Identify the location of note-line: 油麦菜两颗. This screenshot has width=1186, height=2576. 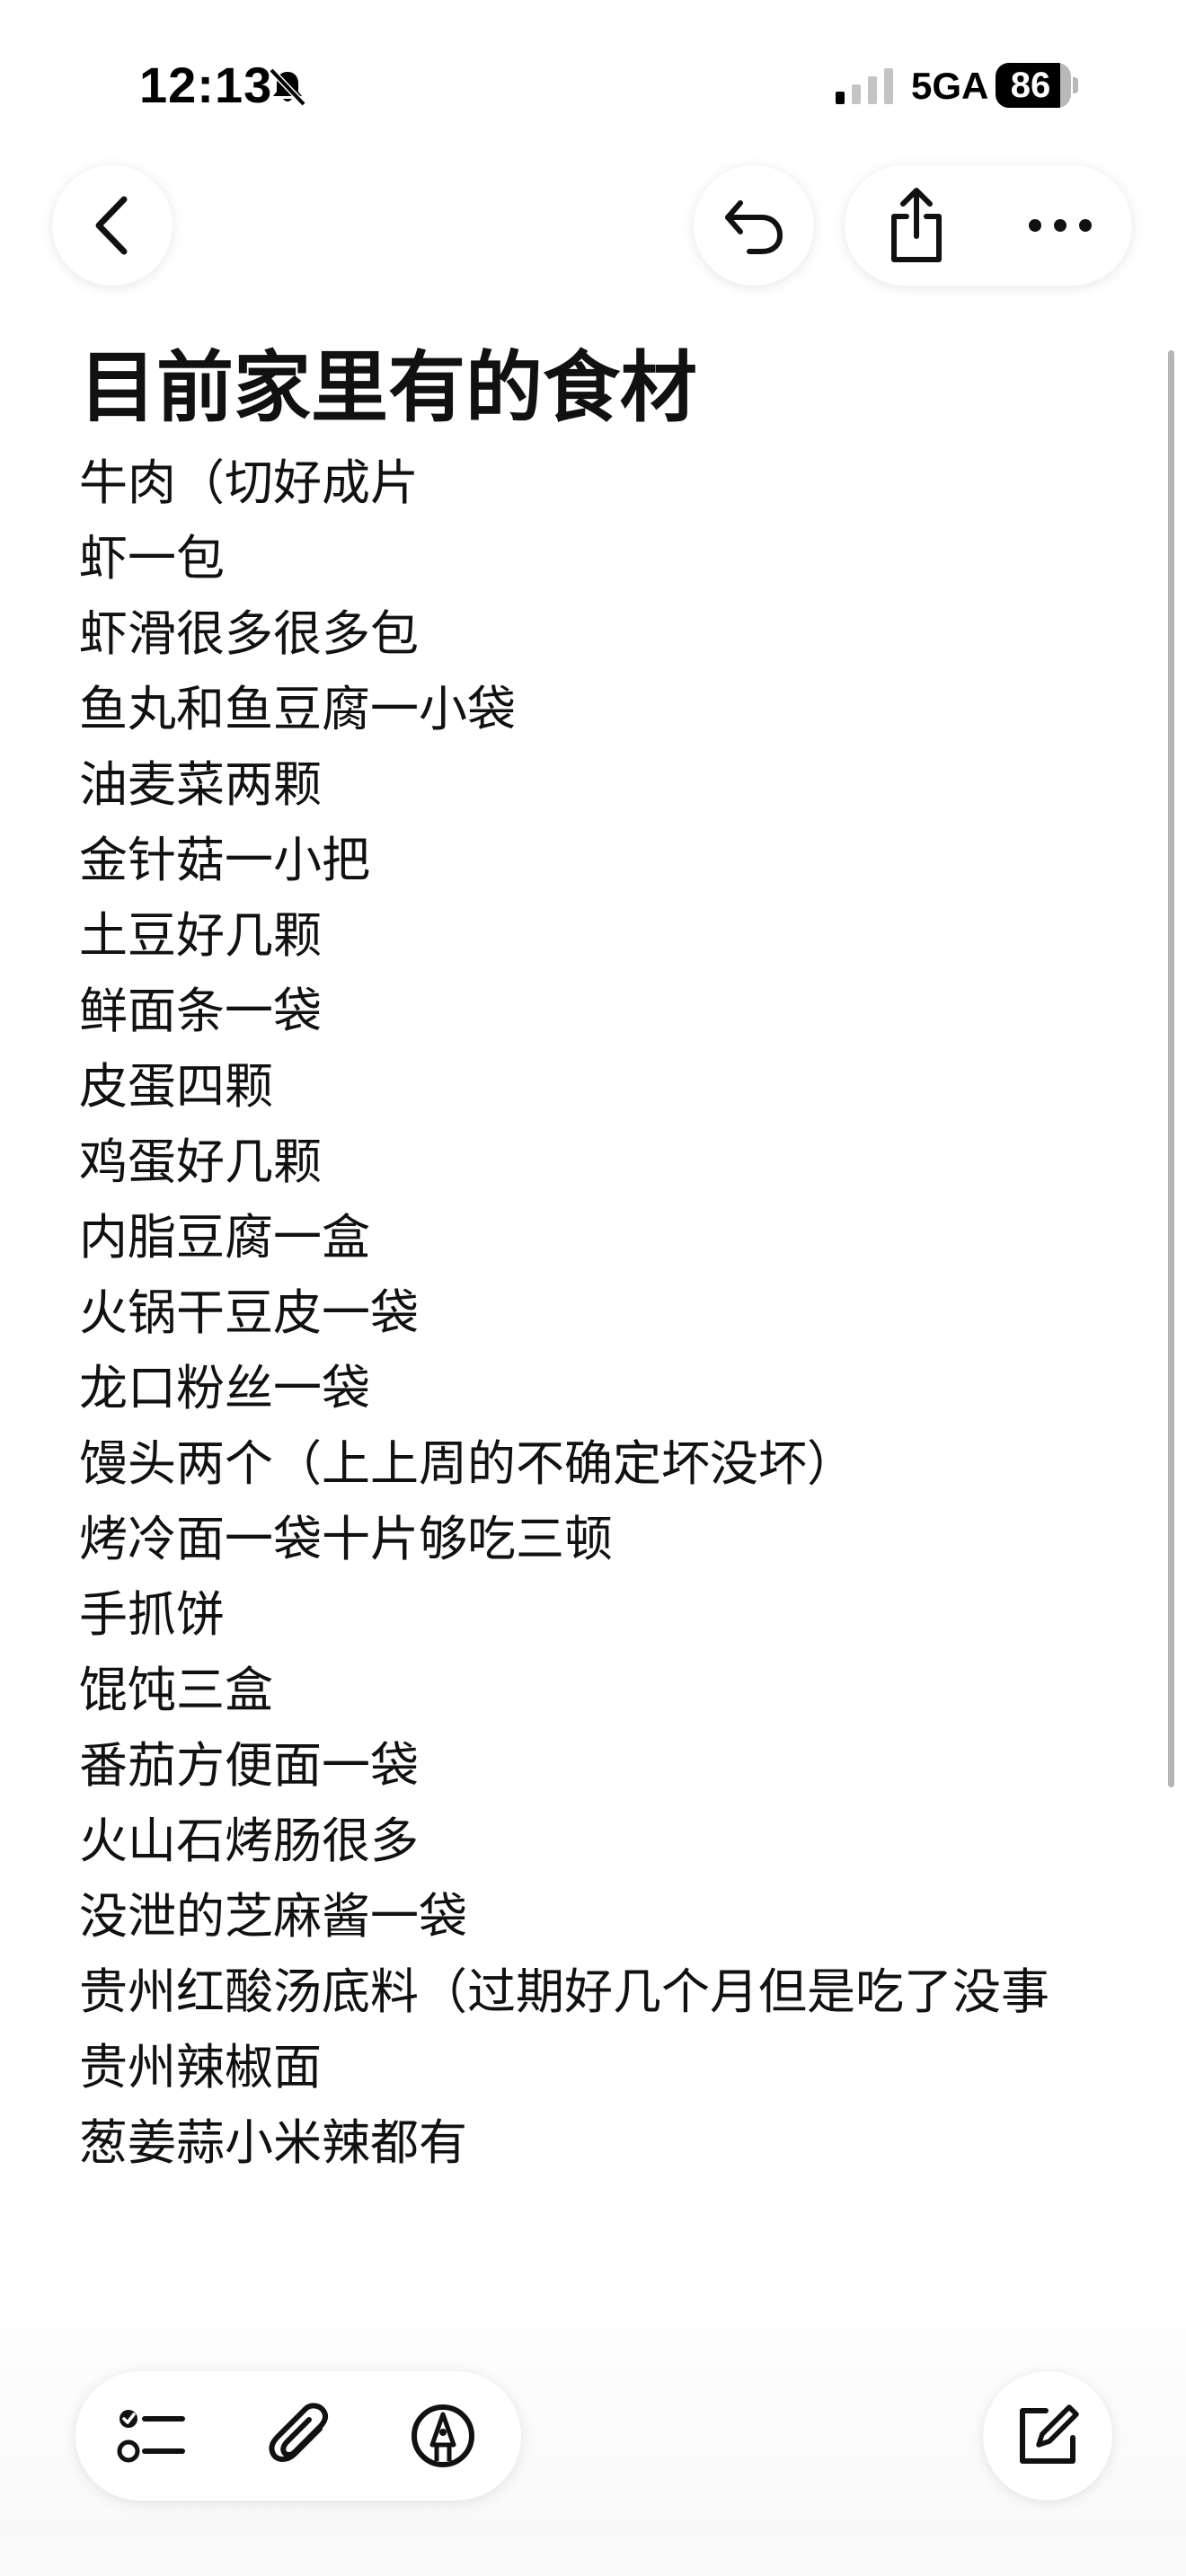
(600, 785).